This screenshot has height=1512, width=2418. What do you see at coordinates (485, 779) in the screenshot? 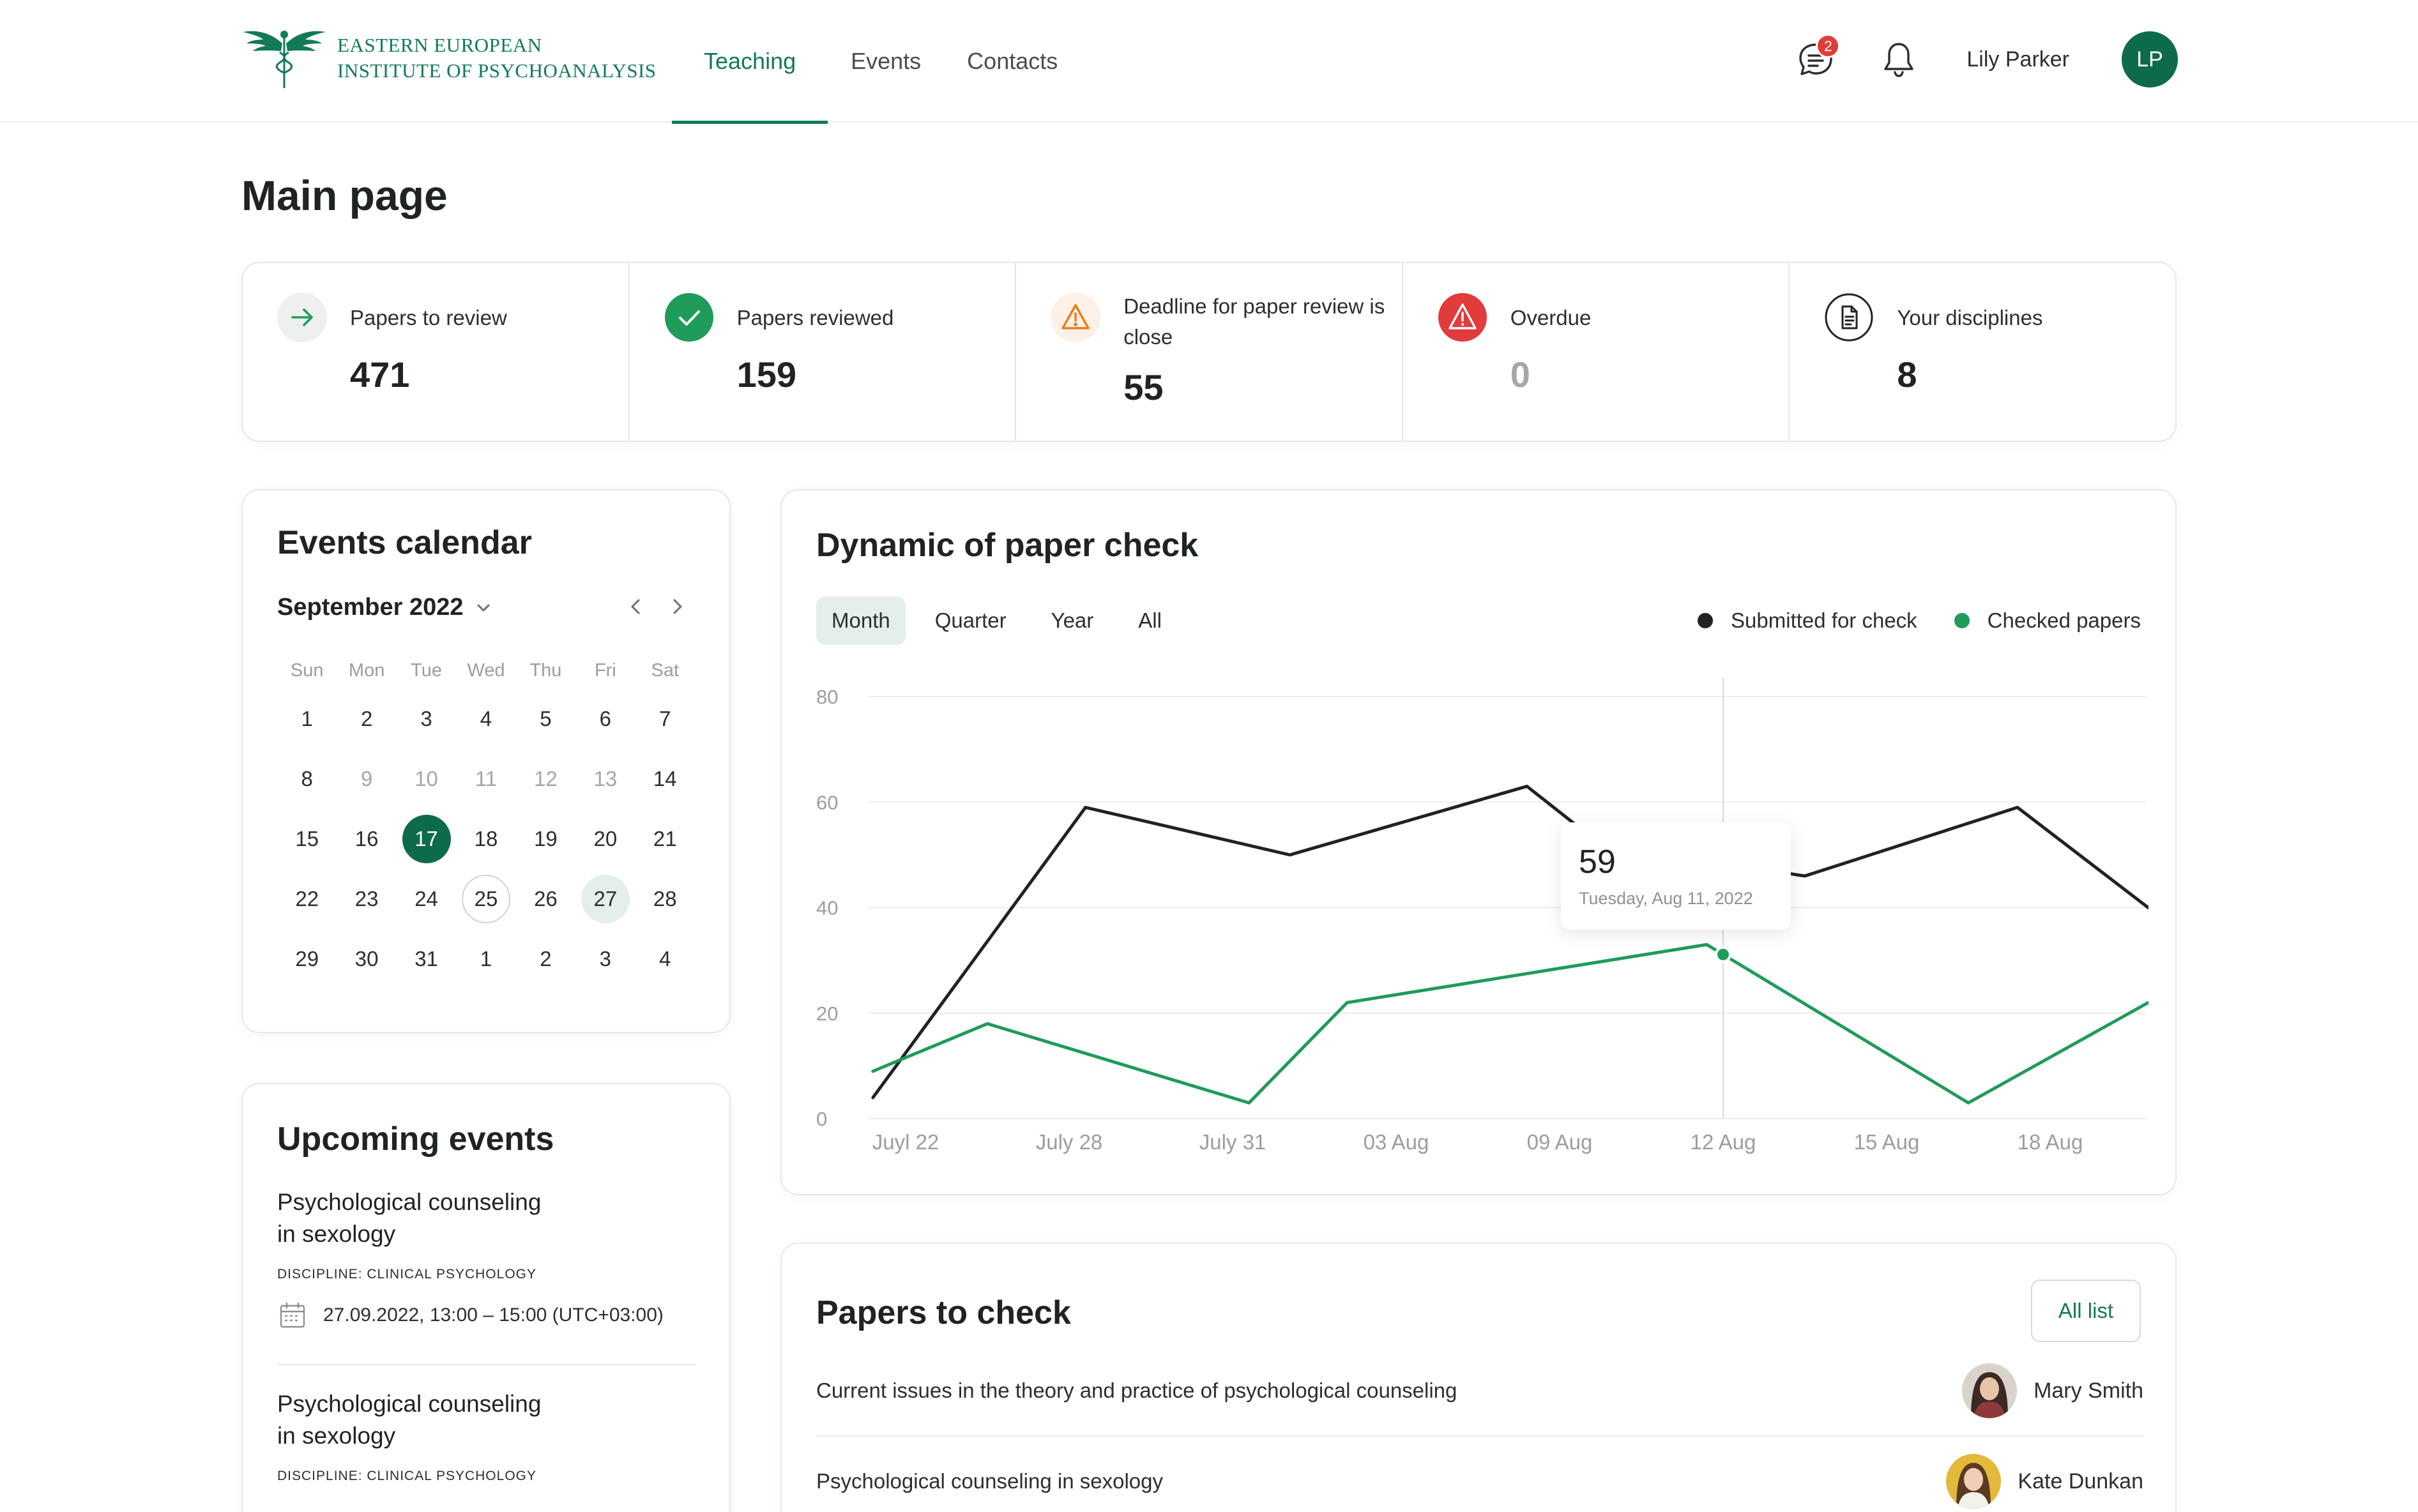
I see `calendar-day: 11` at bounding box center [485, 779].